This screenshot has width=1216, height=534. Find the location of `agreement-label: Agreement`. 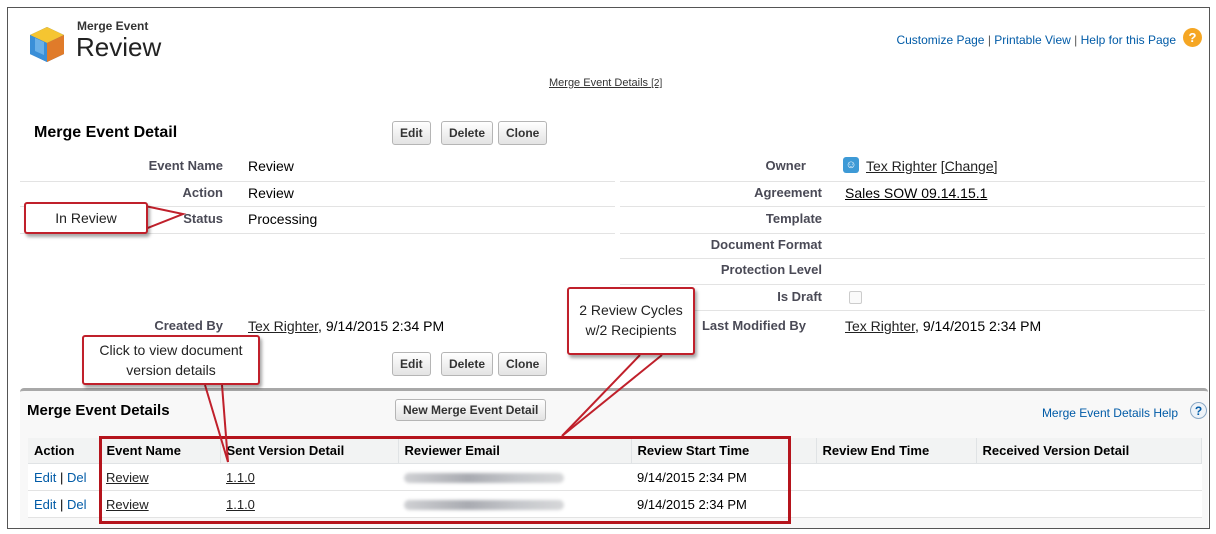

agreement-label: Agreement is located at coordinates (788, 192).